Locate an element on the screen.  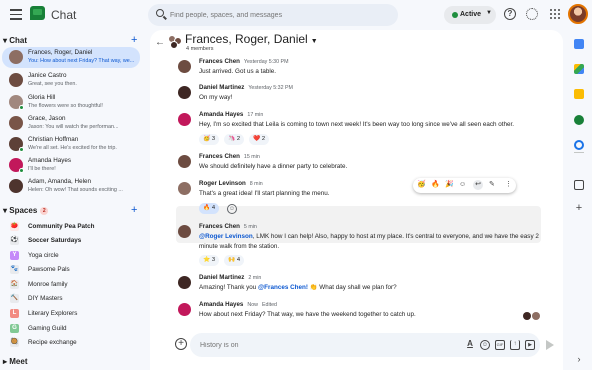
group-avatar is located at coordinates (175, 42).